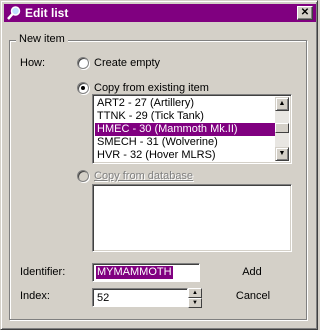 The image size is (320, 330). I want to click on index-value: 52, so click(103, 298).